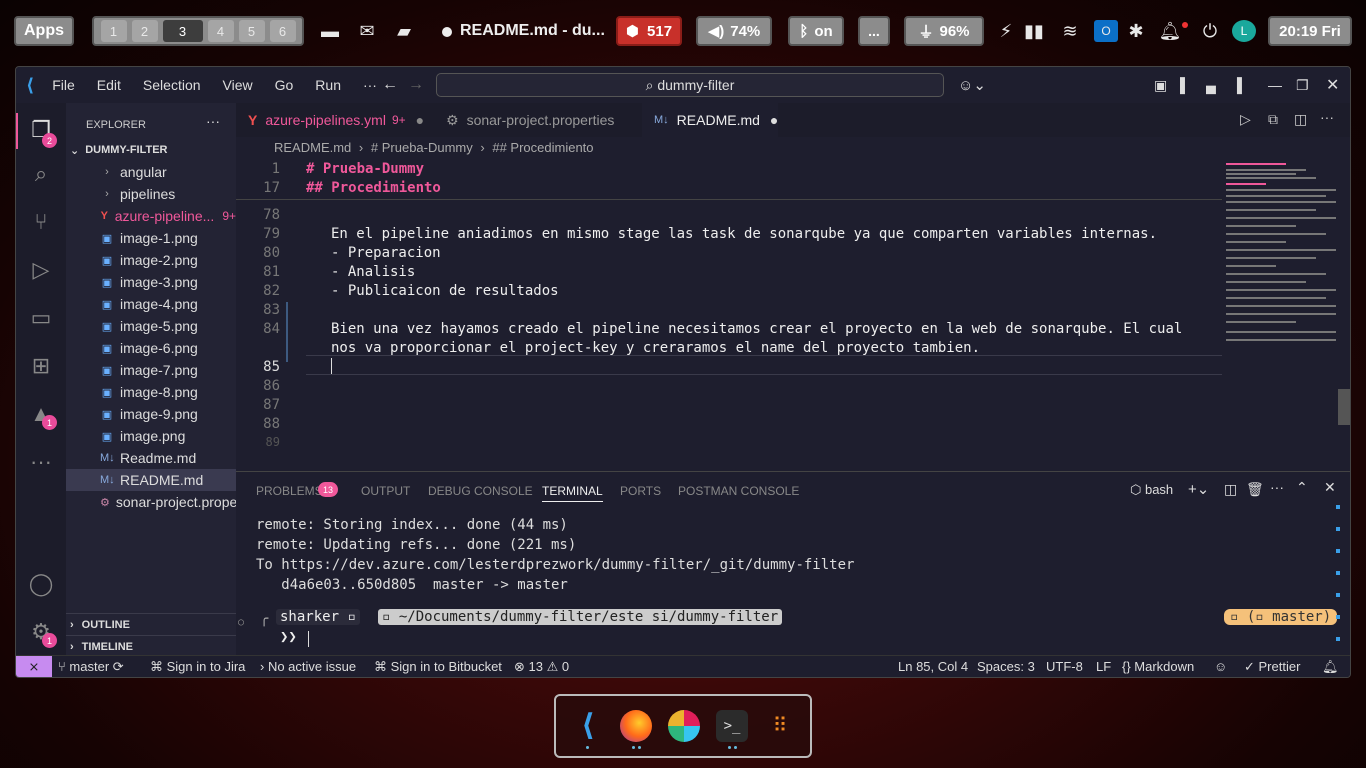  Describe the element at coordinates (41, 462) in the screenshot. I see `more-views-icon: ···` at that location.